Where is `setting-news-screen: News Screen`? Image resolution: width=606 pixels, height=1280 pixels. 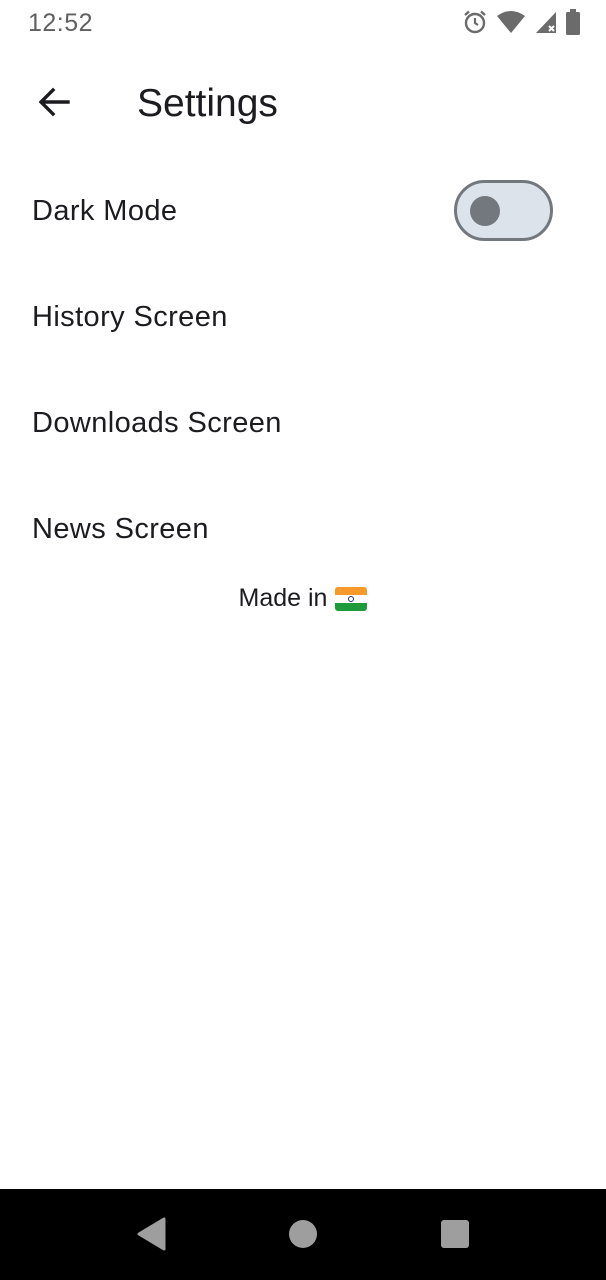 setting-news-screen: News Screen is located at coordinates (303, 529).